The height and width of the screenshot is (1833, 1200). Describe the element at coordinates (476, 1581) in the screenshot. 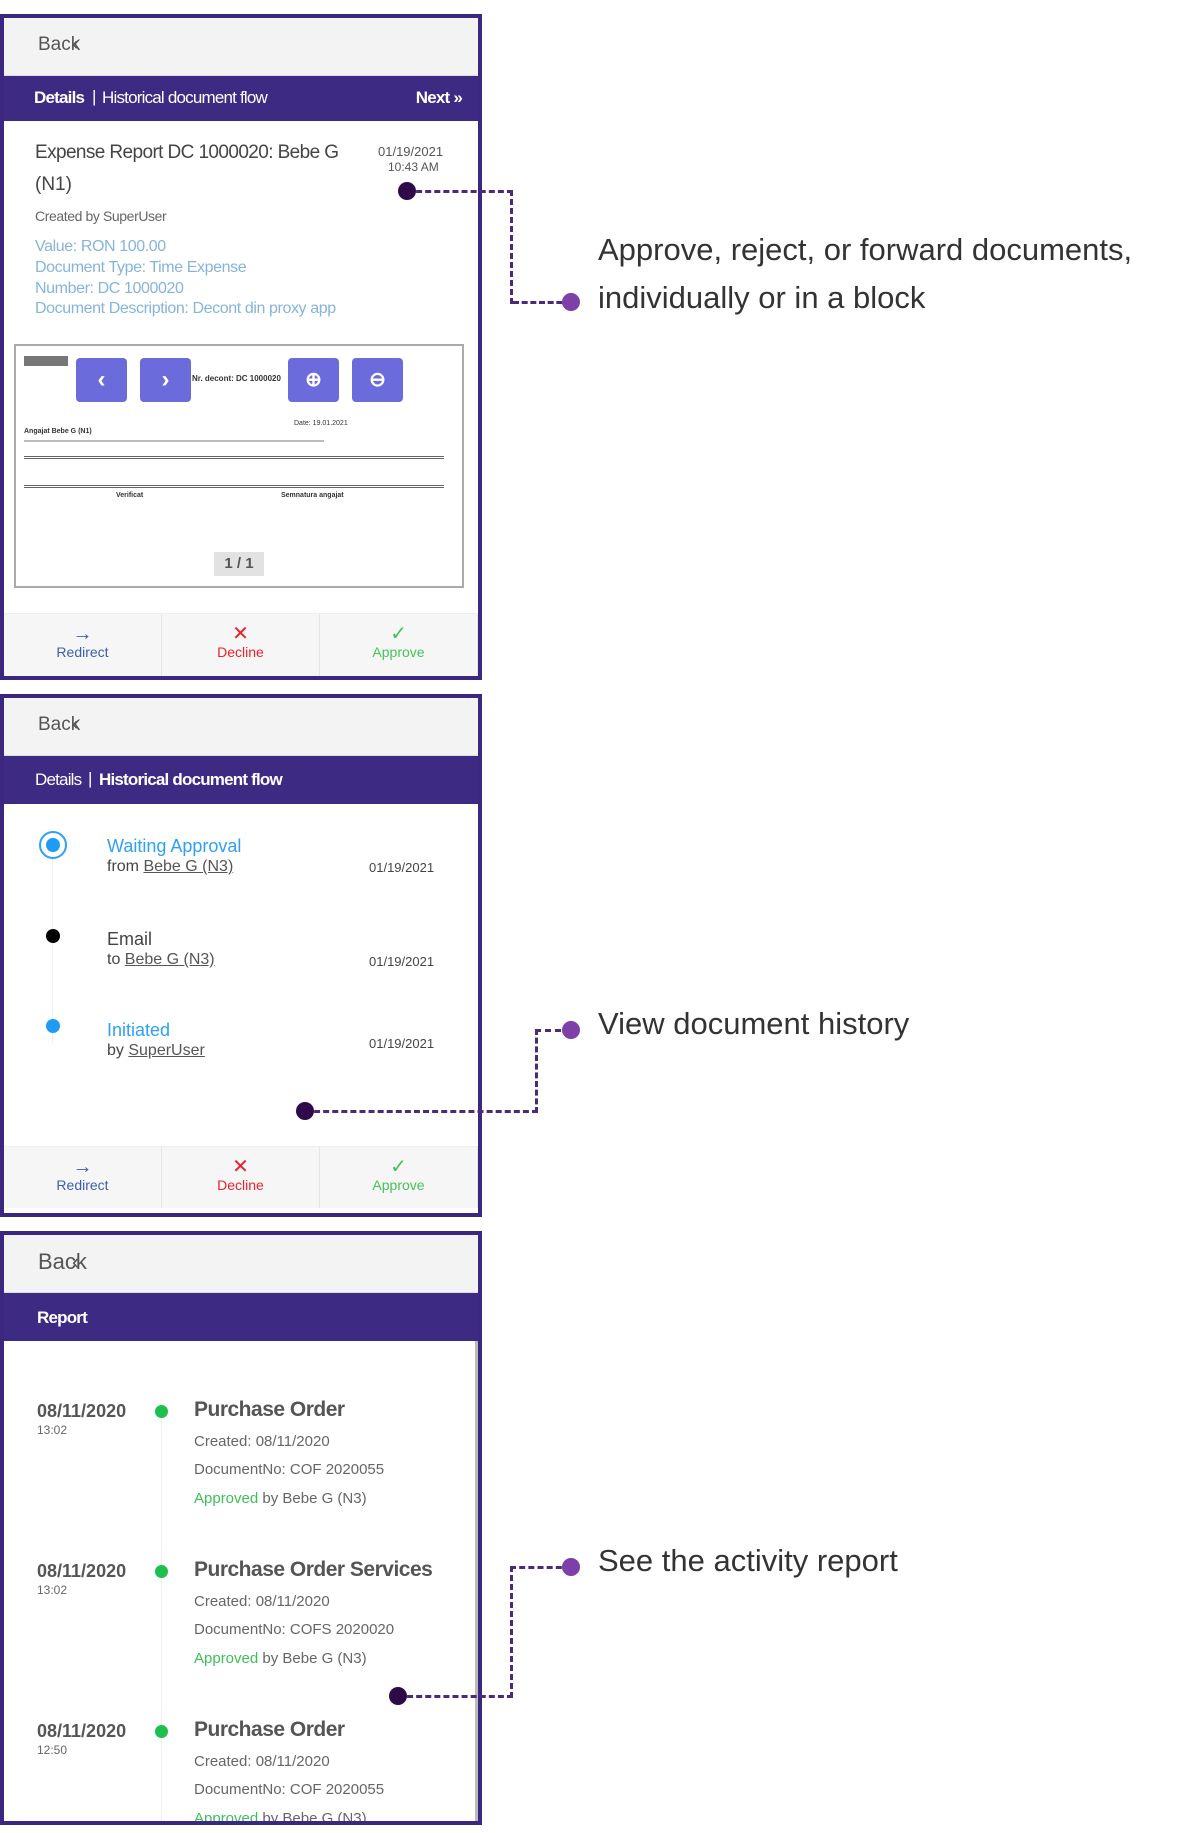

I see `report-scrollbar` at that location.